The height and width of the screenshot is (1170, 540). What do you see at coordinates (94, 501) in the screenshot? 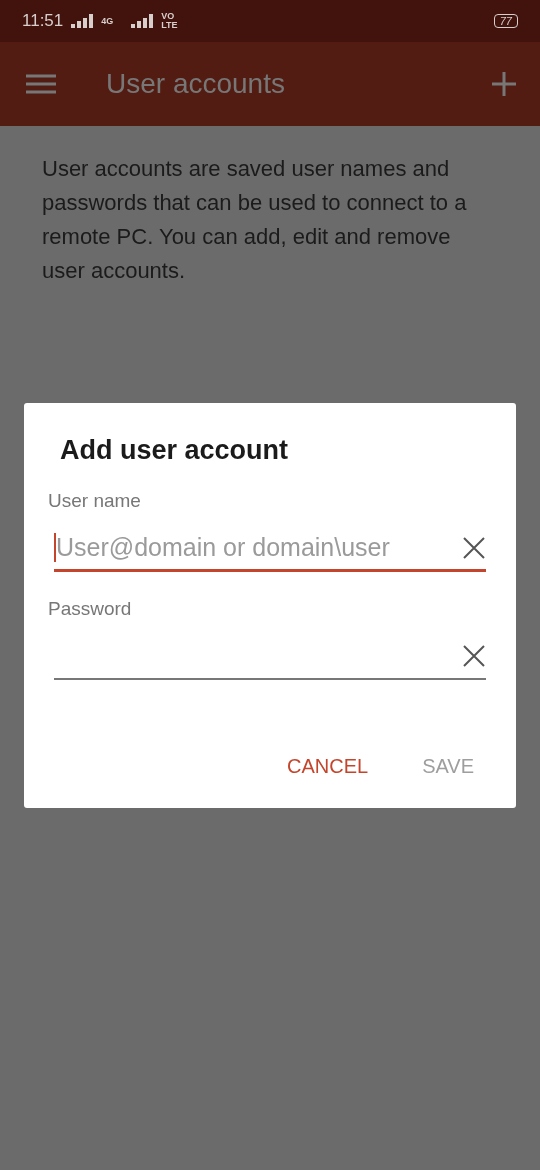
I see `field-label: User name` at bounding box center [94, 501].